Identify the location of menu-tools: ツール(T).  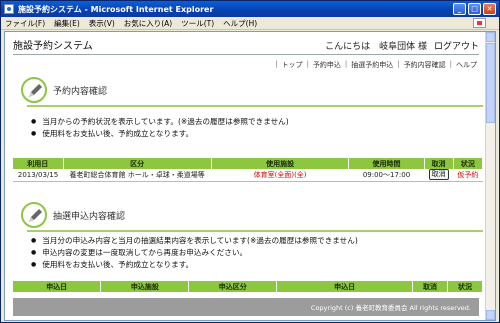
(197, 23).